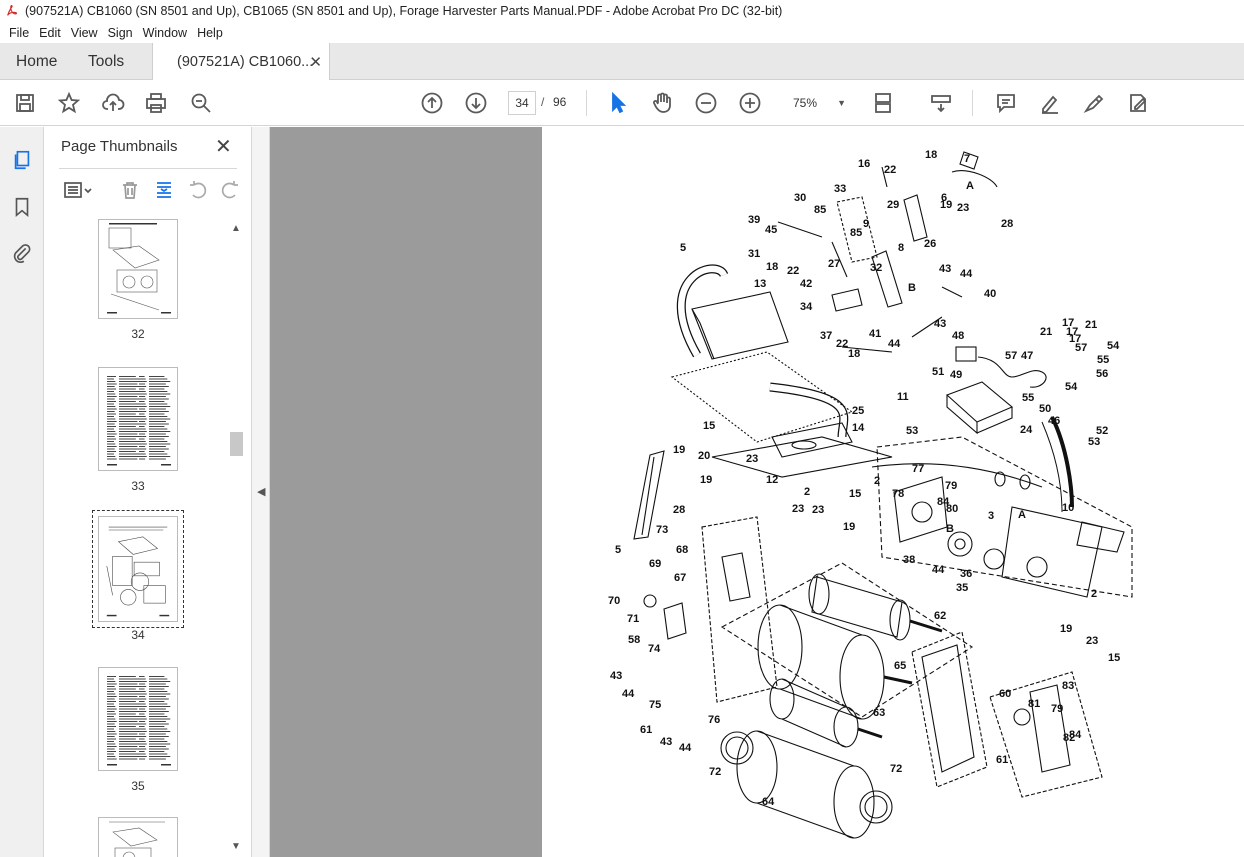 This screenshot has height=857, width=1244. What do you see at coordinates (120, 33) in the screenshot?
I see `menu-sign: Sign` at bounding box center [120, 33].